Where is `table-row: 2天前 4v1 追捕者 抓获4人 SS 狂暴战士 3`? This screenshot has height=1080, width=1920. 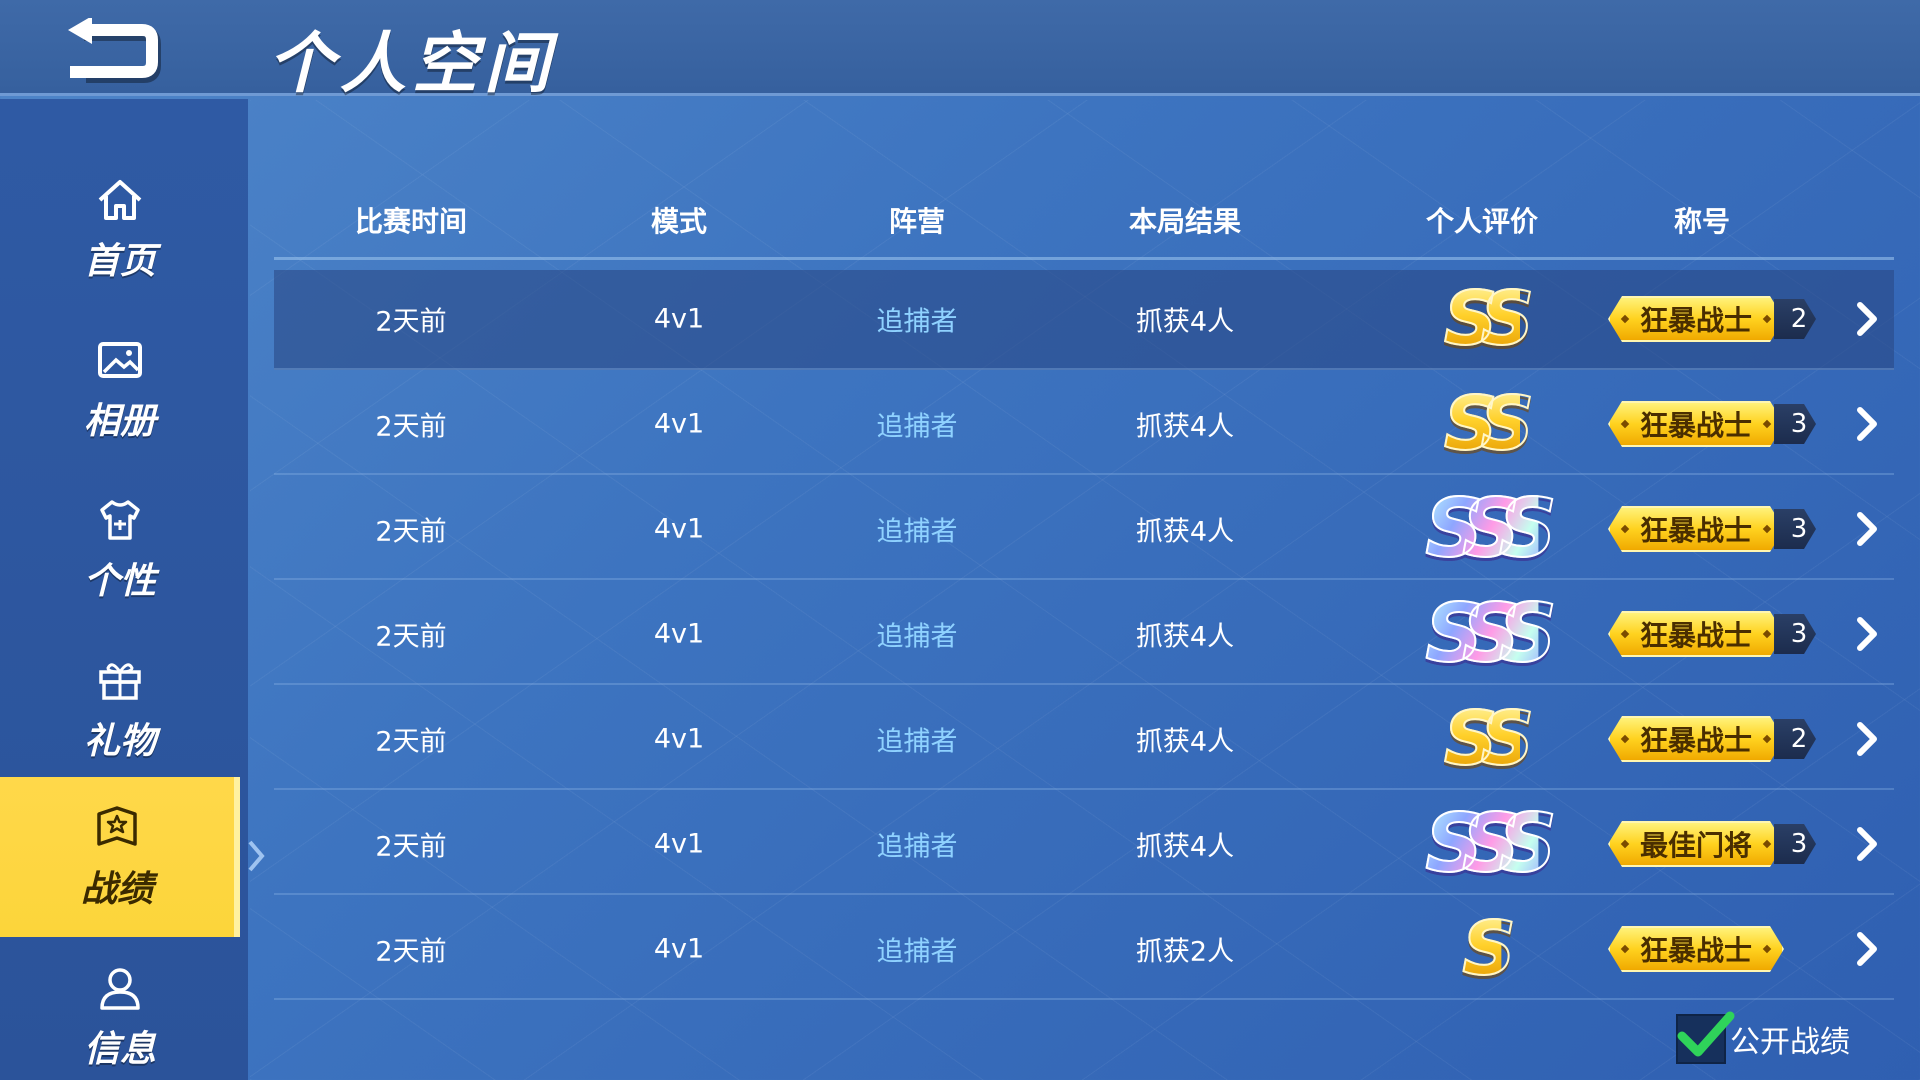 table-row: 2天前 4v1 追捕者 抓获4人 SS 狂暴战士 3 is located at coordinates (1084, 425).